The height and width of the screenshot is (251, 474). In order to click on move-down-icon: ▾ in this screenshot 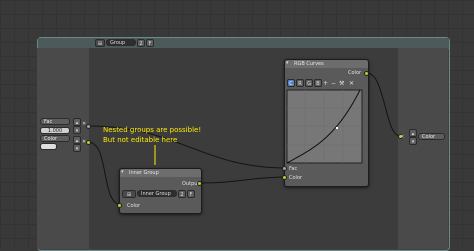, I will do `click(413, 141)`.